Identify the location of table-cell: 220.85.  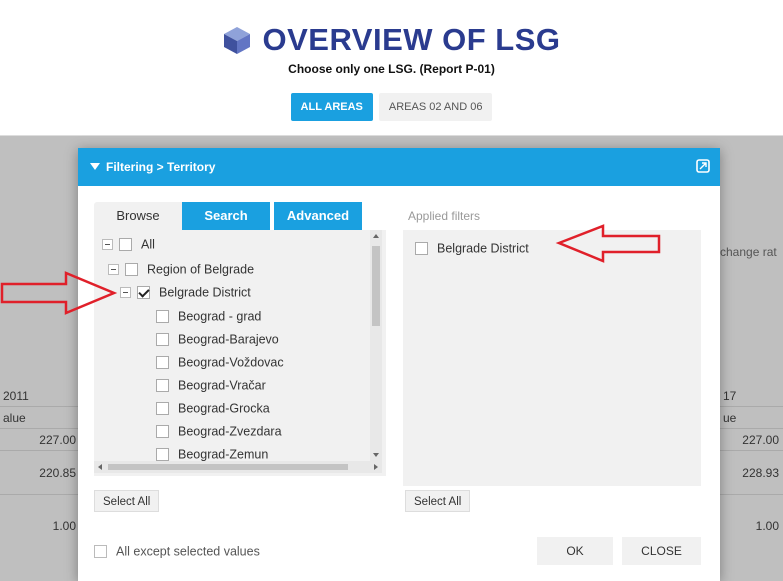
(40, 473).